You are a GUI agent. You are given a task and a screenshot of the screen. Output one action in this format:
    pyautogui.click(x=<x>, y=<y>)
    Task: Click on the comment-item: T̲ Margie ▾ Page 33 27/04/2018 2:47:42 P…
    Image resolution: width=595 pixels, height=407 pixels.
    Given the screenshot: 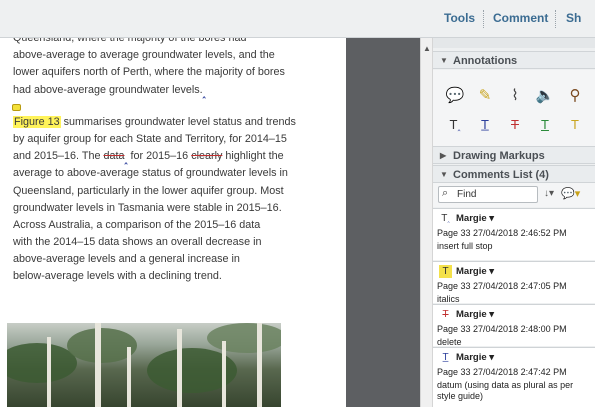 What is the action you would take?
    pyautogui.click(x=514, y=377)
    